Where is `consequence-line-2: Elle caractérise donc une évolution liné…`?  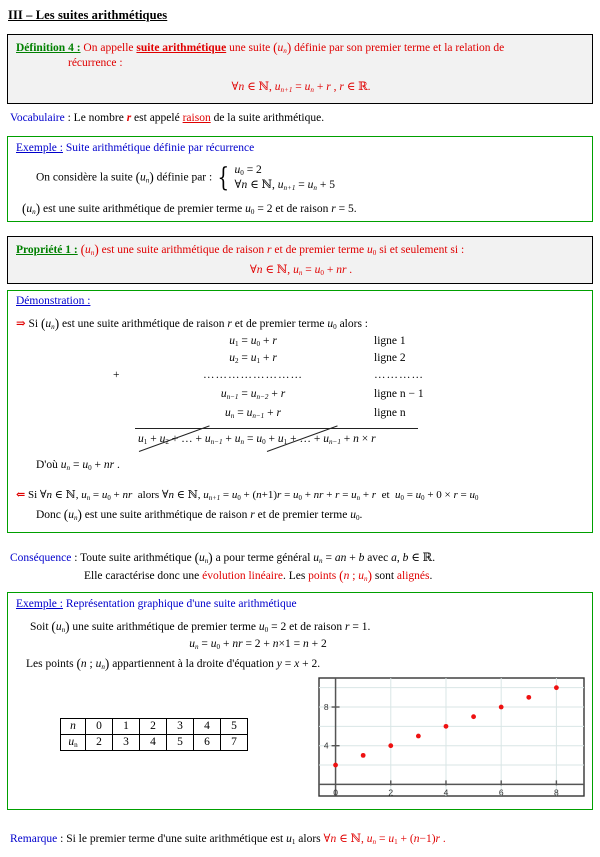 consequence-line-2: Elle caractérise donc une évolution liné… is located at coordinates (258, 575).